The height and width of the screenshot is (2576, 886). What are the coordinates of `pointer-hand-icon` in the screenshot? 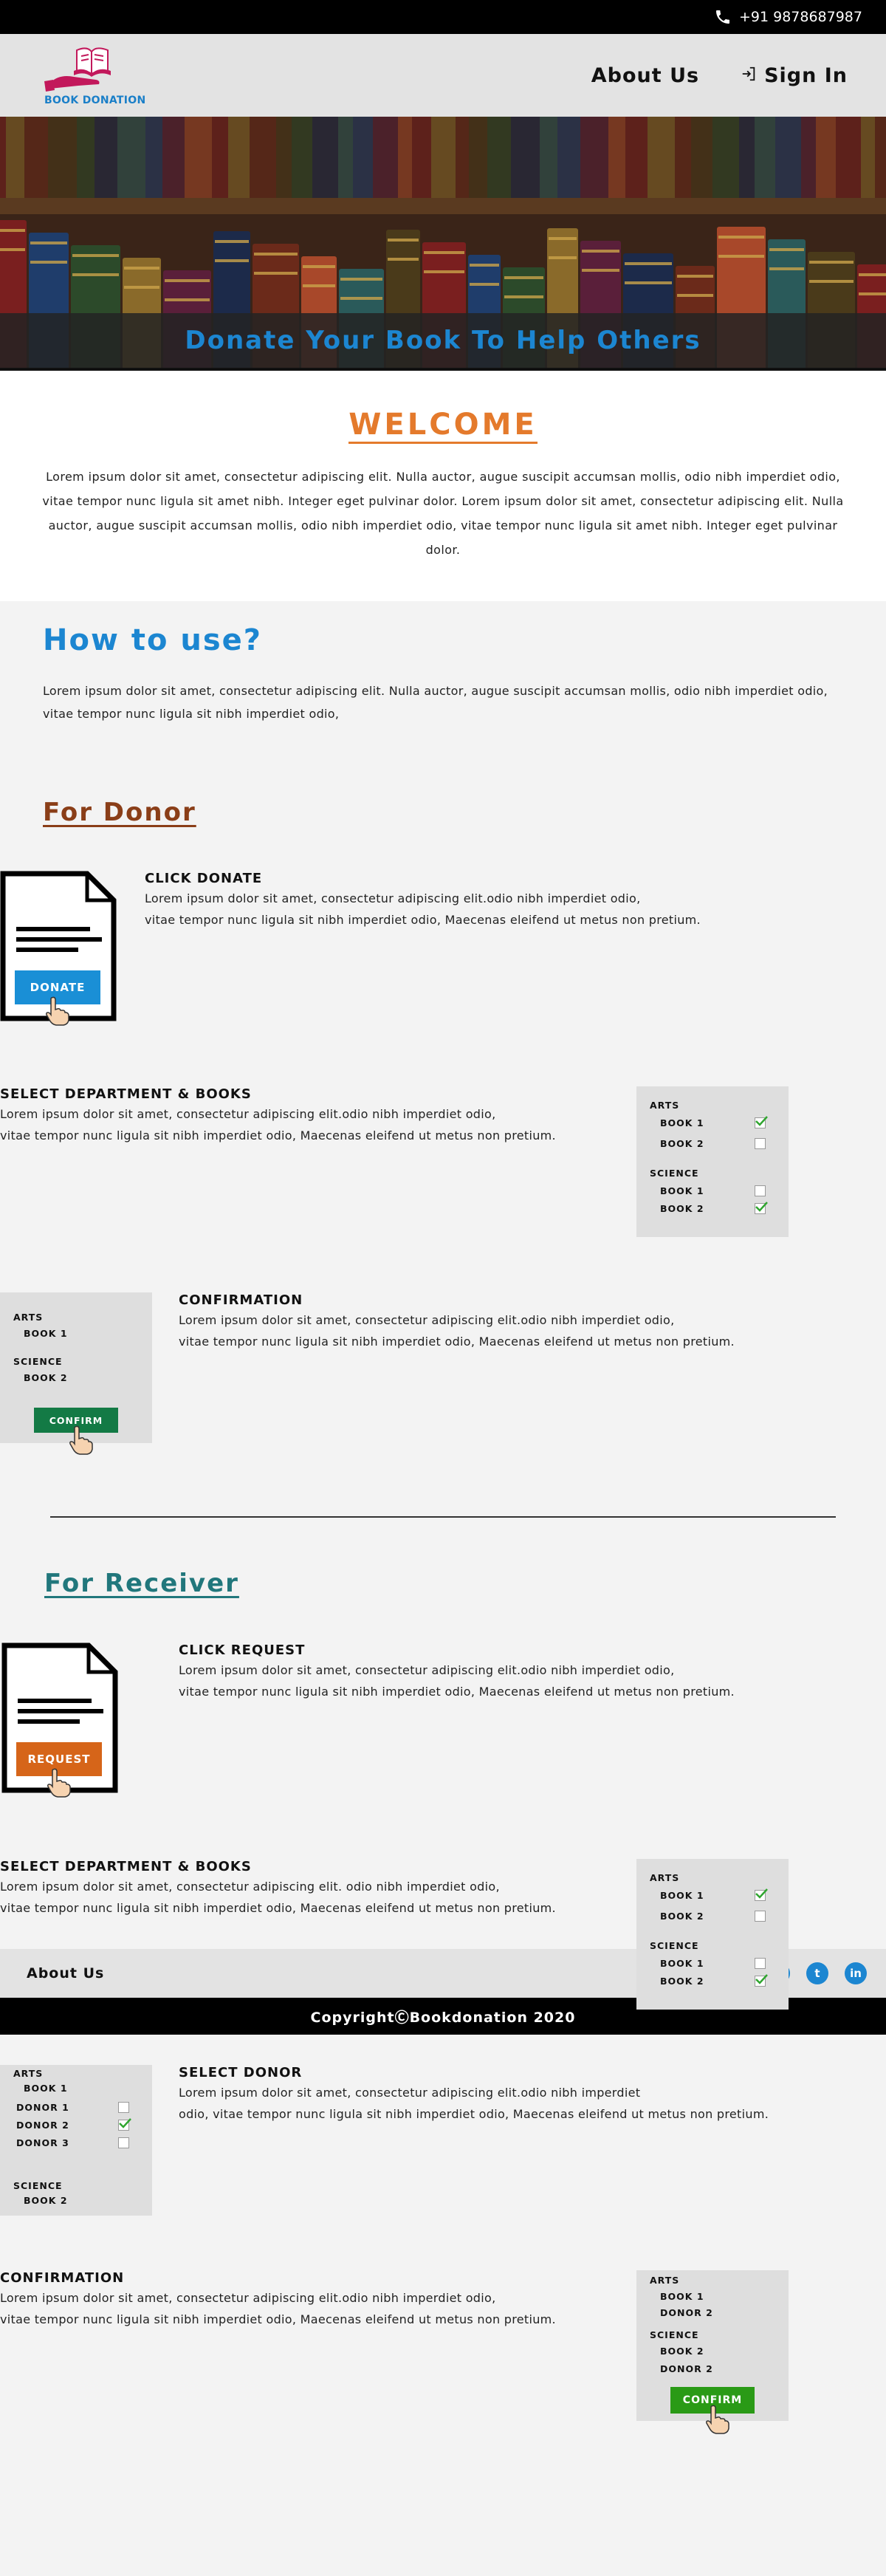 It's located at (59, 1783).